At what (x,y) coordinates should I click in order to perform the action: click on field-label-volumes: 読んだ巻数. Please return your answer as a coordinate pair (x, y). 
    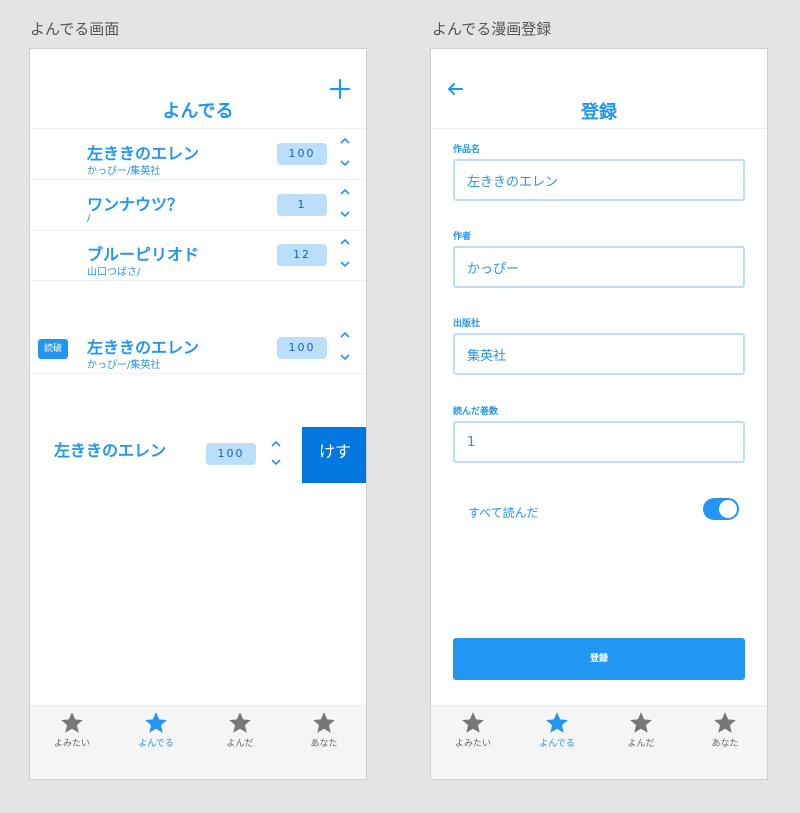
    Looking at the image, I should click on (476, 412).